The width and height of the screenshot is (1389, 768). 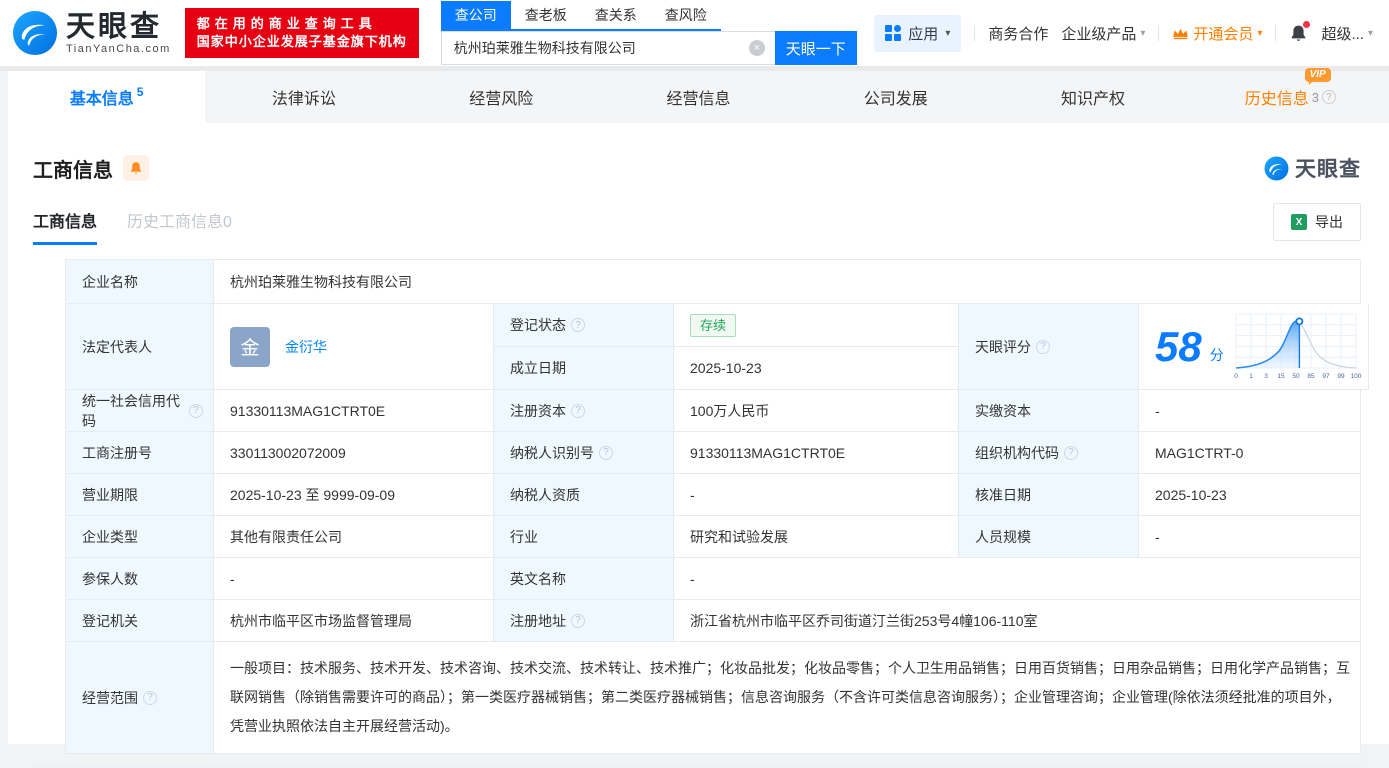 What do you see at coordinates (1223, 34) in the screenshot?
I see `open-vip-label: 开通会员` at bounding box center [1223, 34].